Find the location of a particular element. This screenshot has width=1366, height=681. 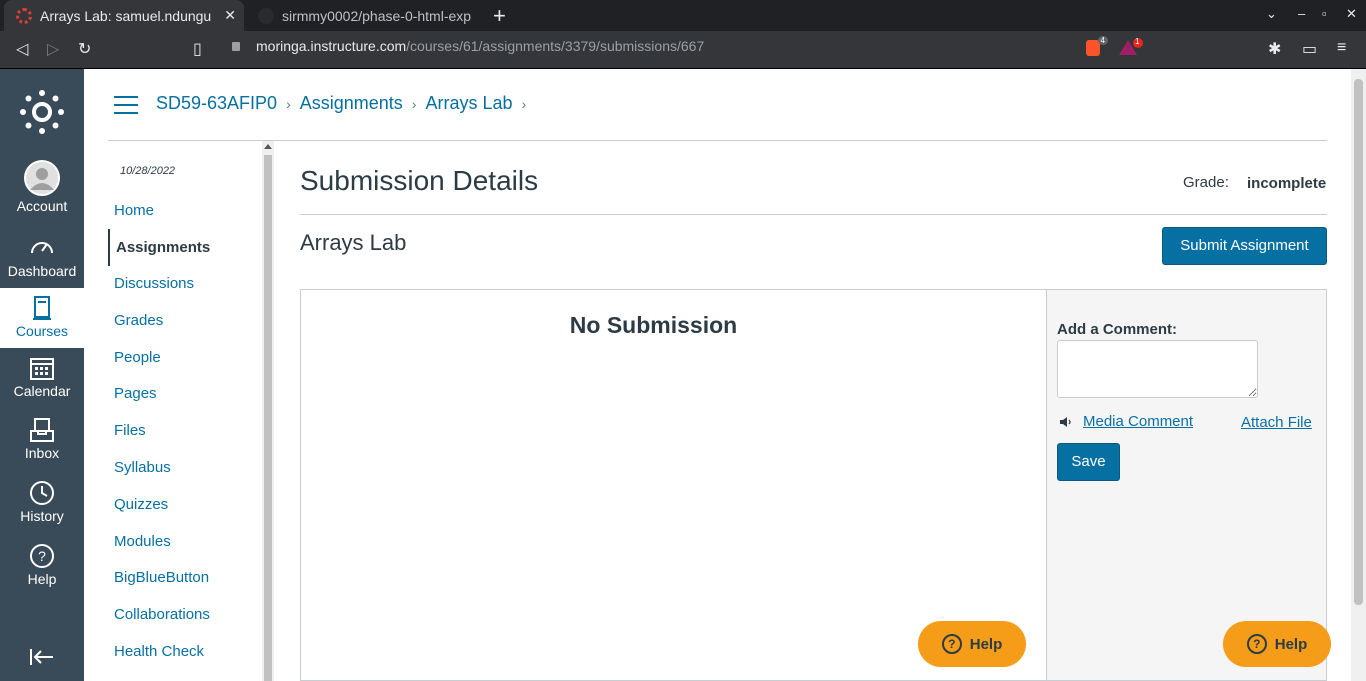

rewards-badge-count: 1 is located at coordinates (1137, 41).